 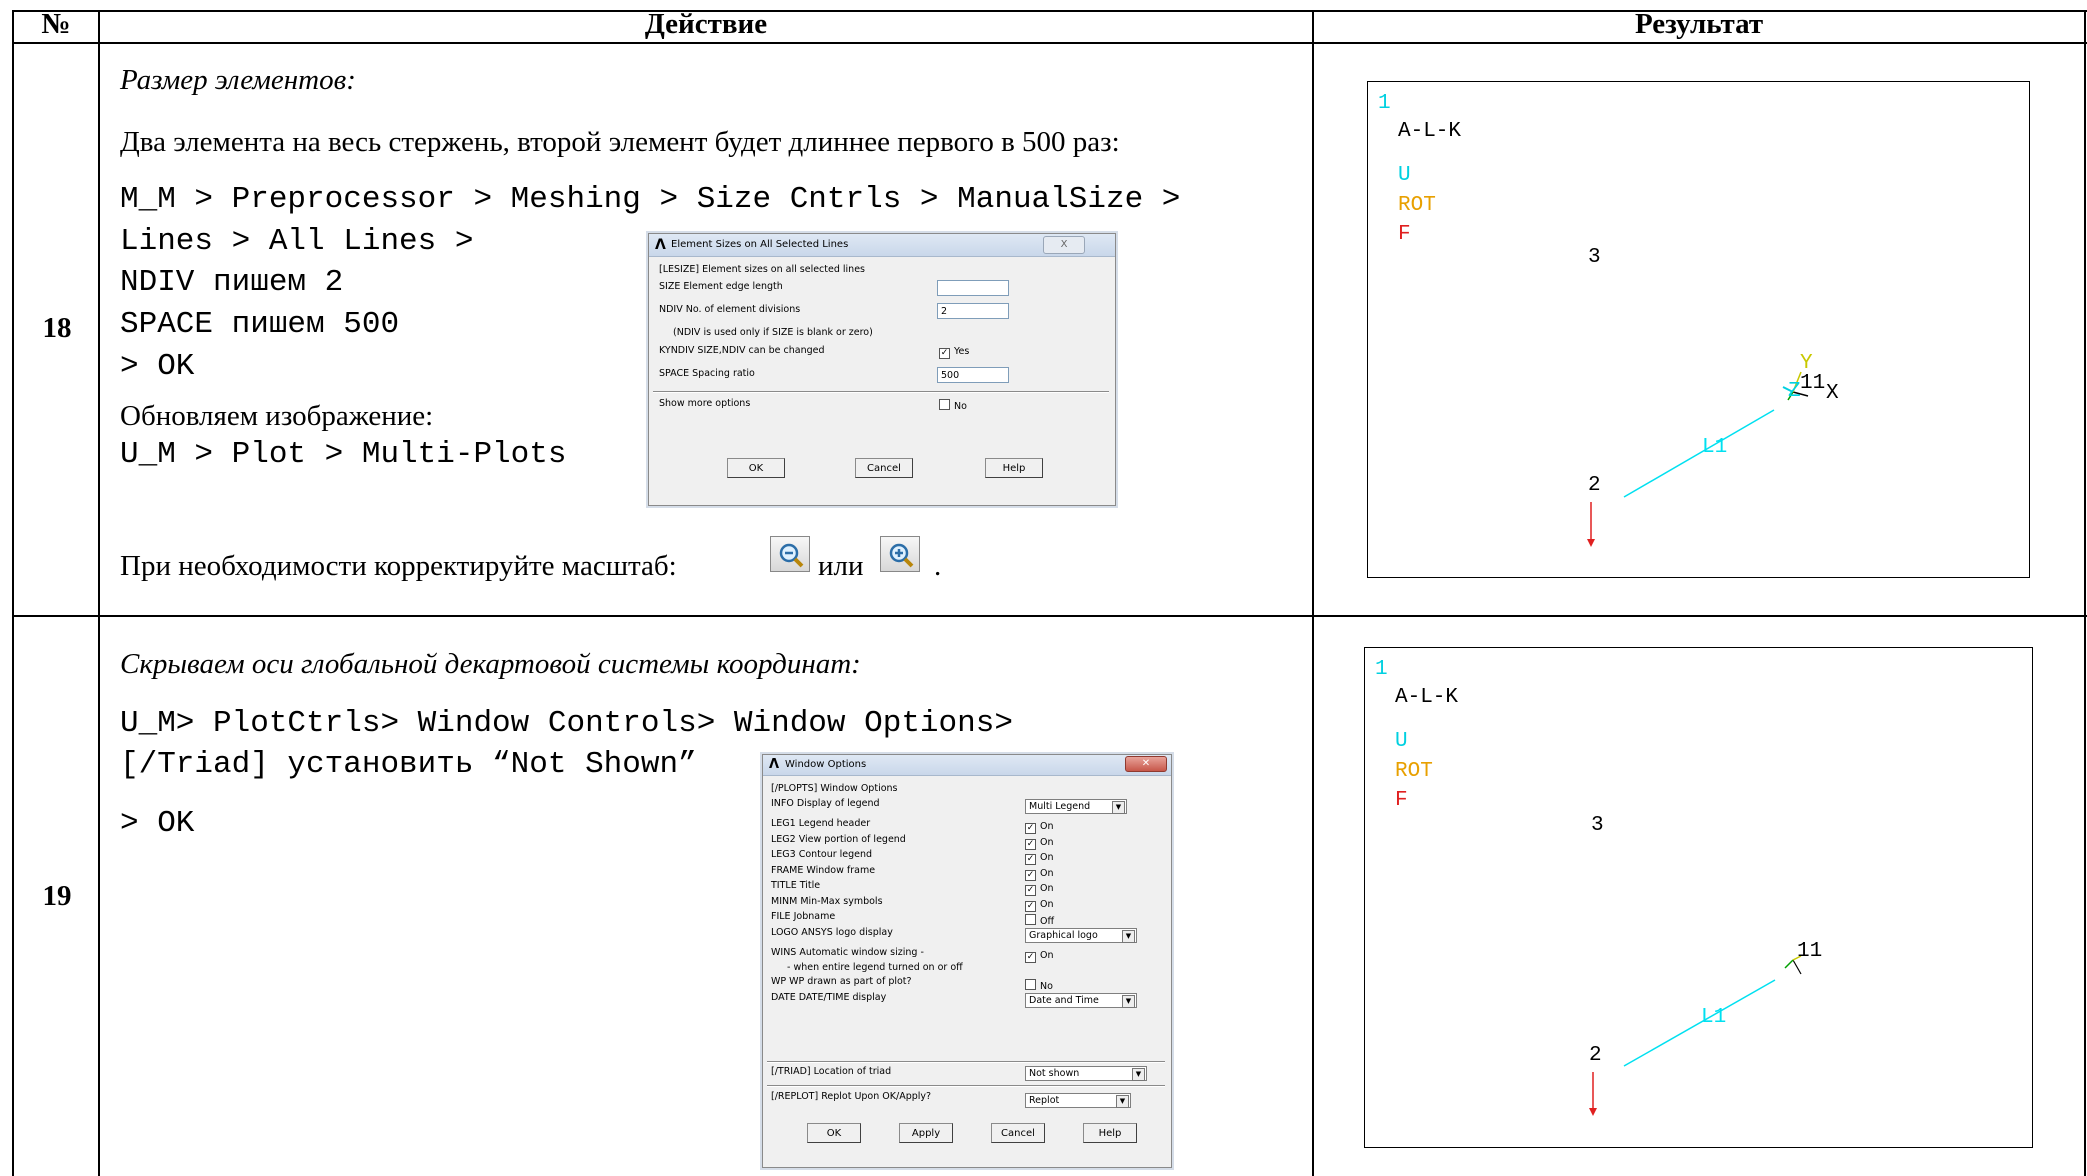 I want to click on dialog-separator, so click(x=966, y=1086).